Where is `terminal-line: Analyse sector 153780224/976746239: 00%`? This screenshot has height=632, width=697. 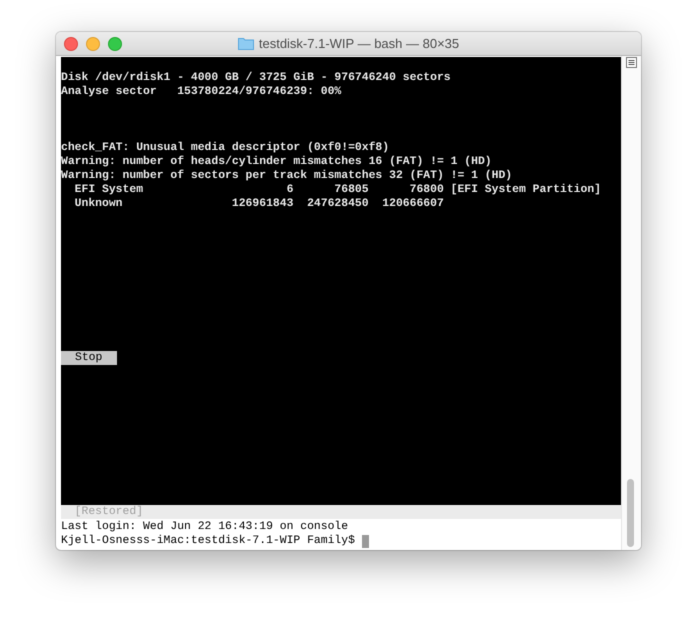
terminal-line: Analyse sector 153780224/976746239: 00% is located at coordinates (201, 92).